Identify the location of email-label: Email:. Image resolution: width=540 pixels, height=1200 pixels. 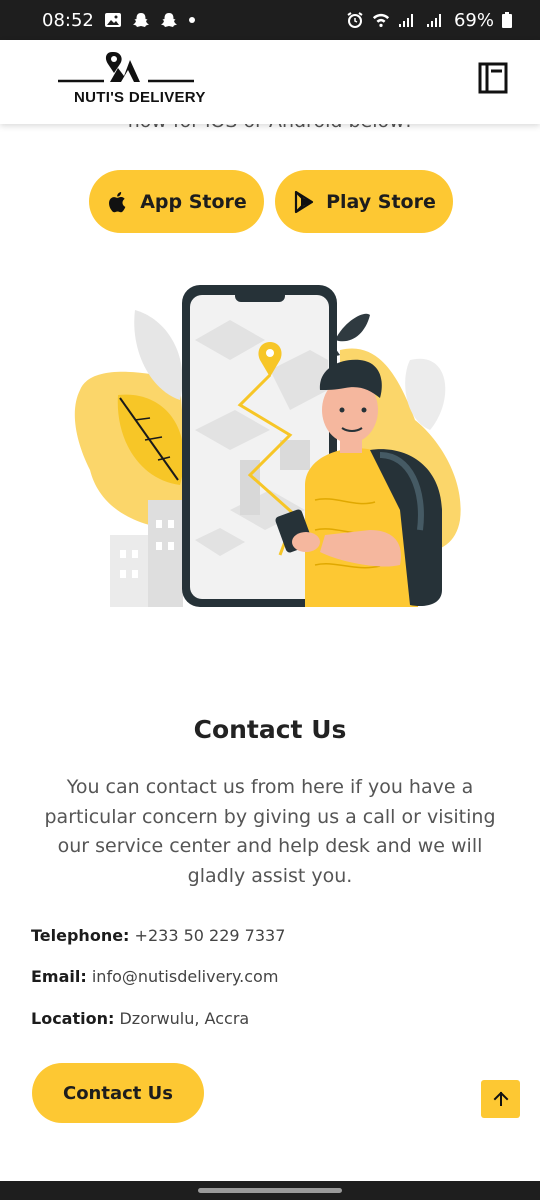
(59, 976).